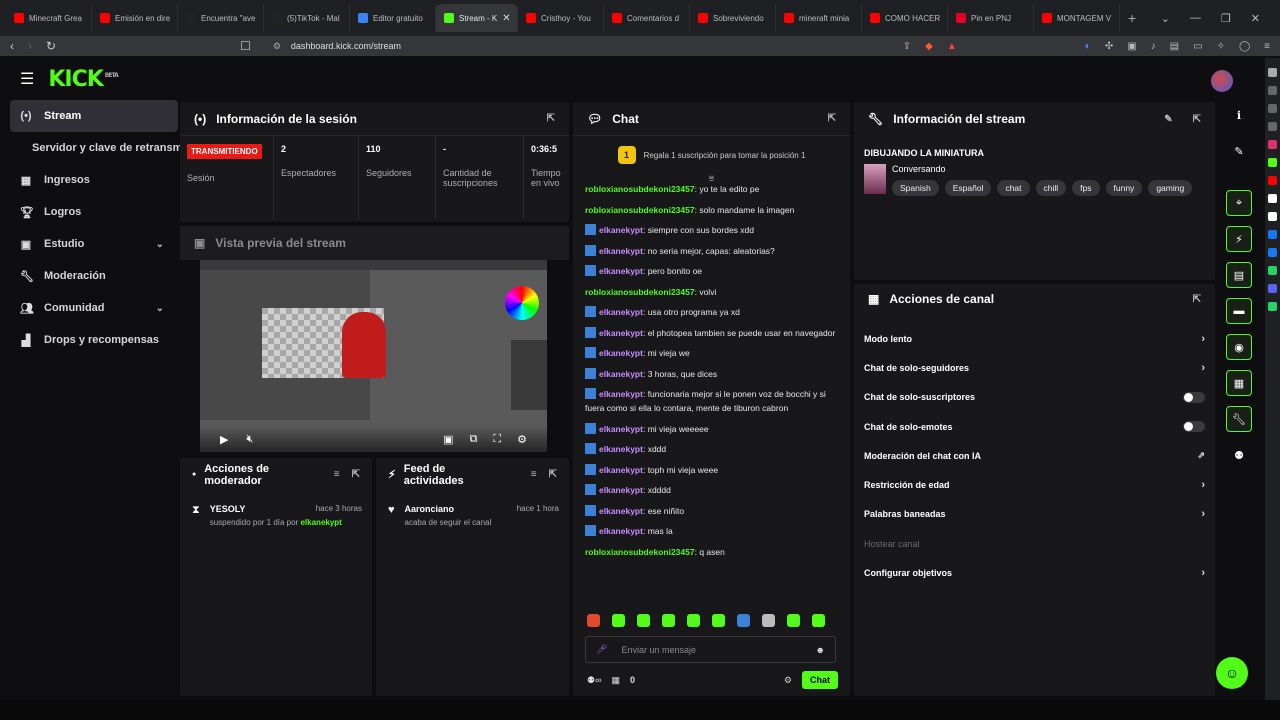  Describe the element at coordinates (1131, 46) in the screenshot. I see `screenshot-icon: ▣` at that location.